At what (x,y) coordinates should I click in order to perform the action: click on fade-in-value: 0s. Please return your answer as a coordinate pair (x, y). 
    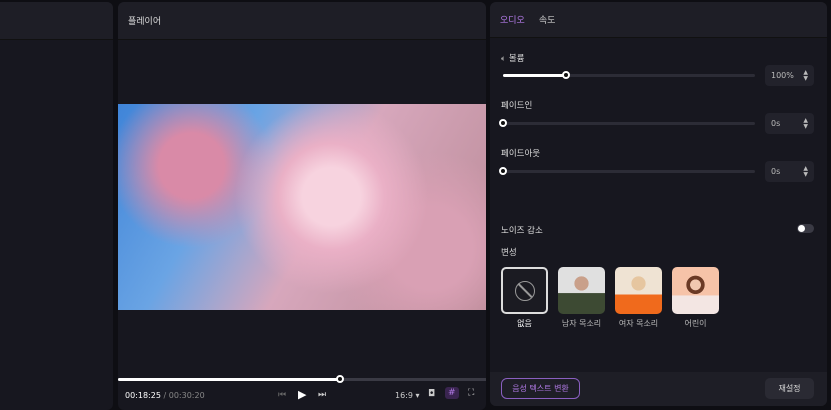
    Looking at the image, I should click on (776, 123).